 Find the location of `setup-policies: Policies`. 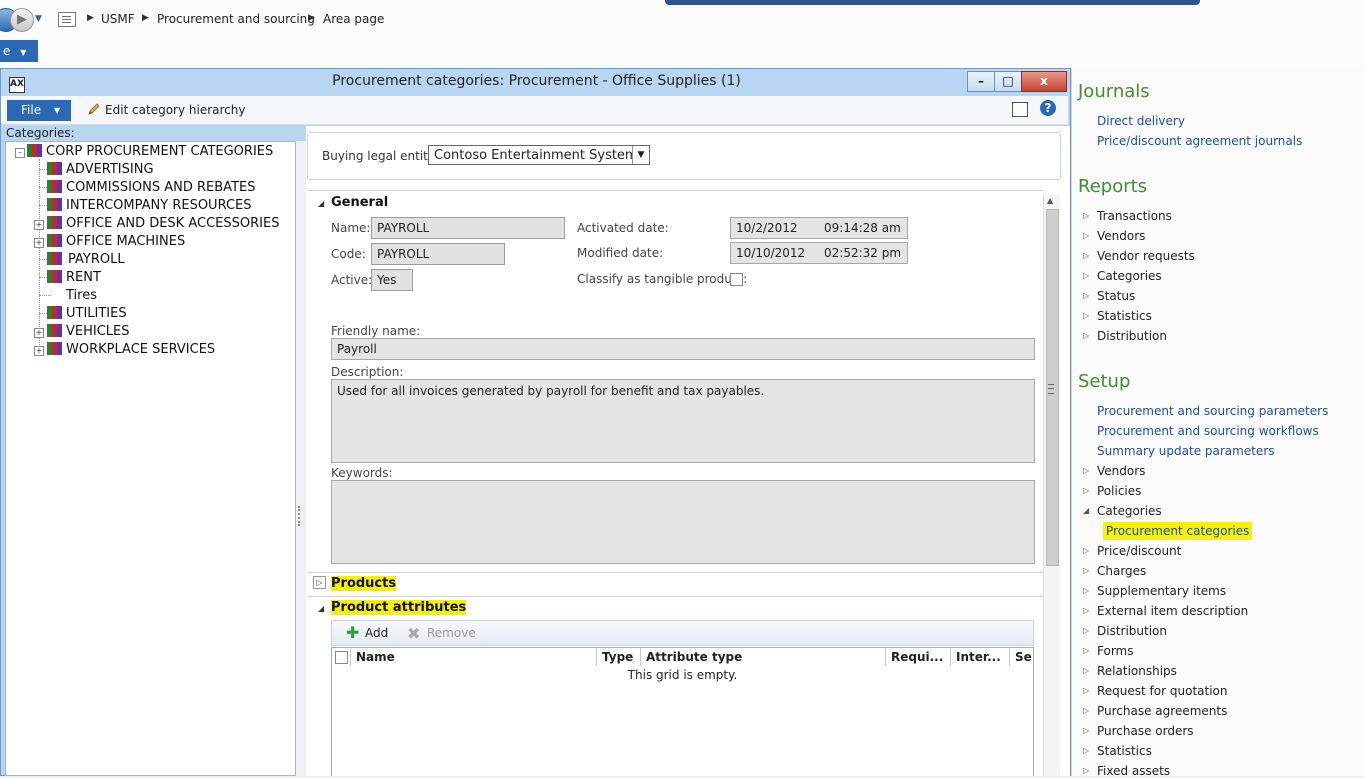

setup-policies: Policies is located at coordinates (1119, 491).